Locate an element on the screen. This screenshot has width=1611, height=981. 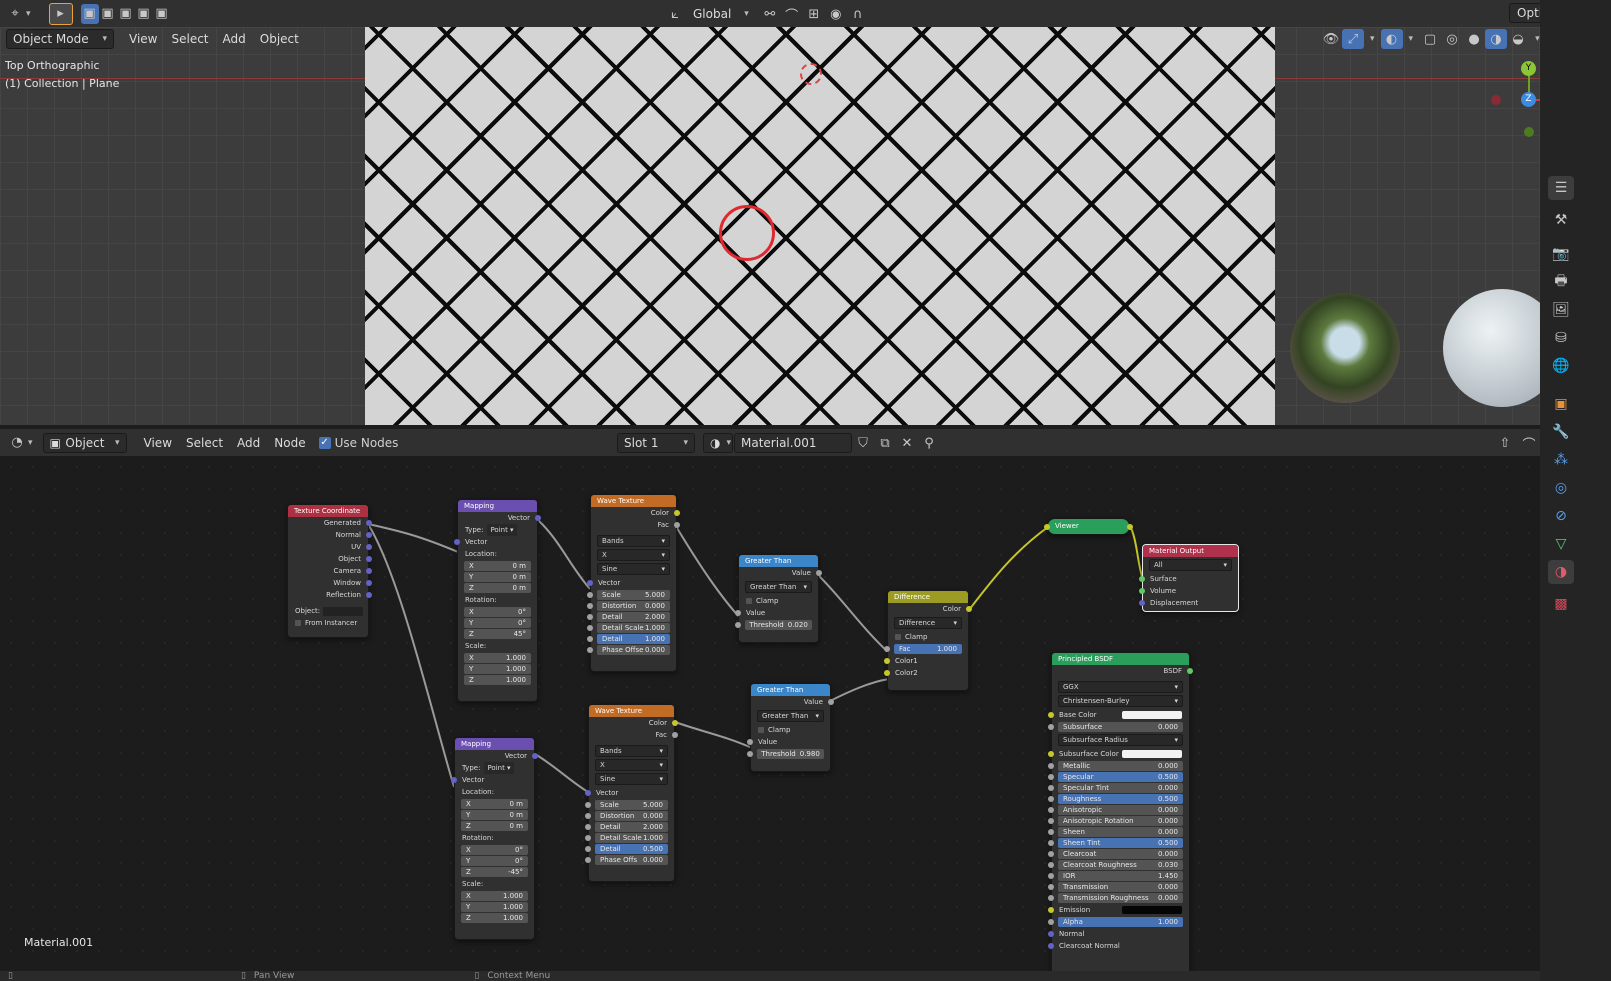
output-bsdf: BSDF is located at coordinates (1122, 671).